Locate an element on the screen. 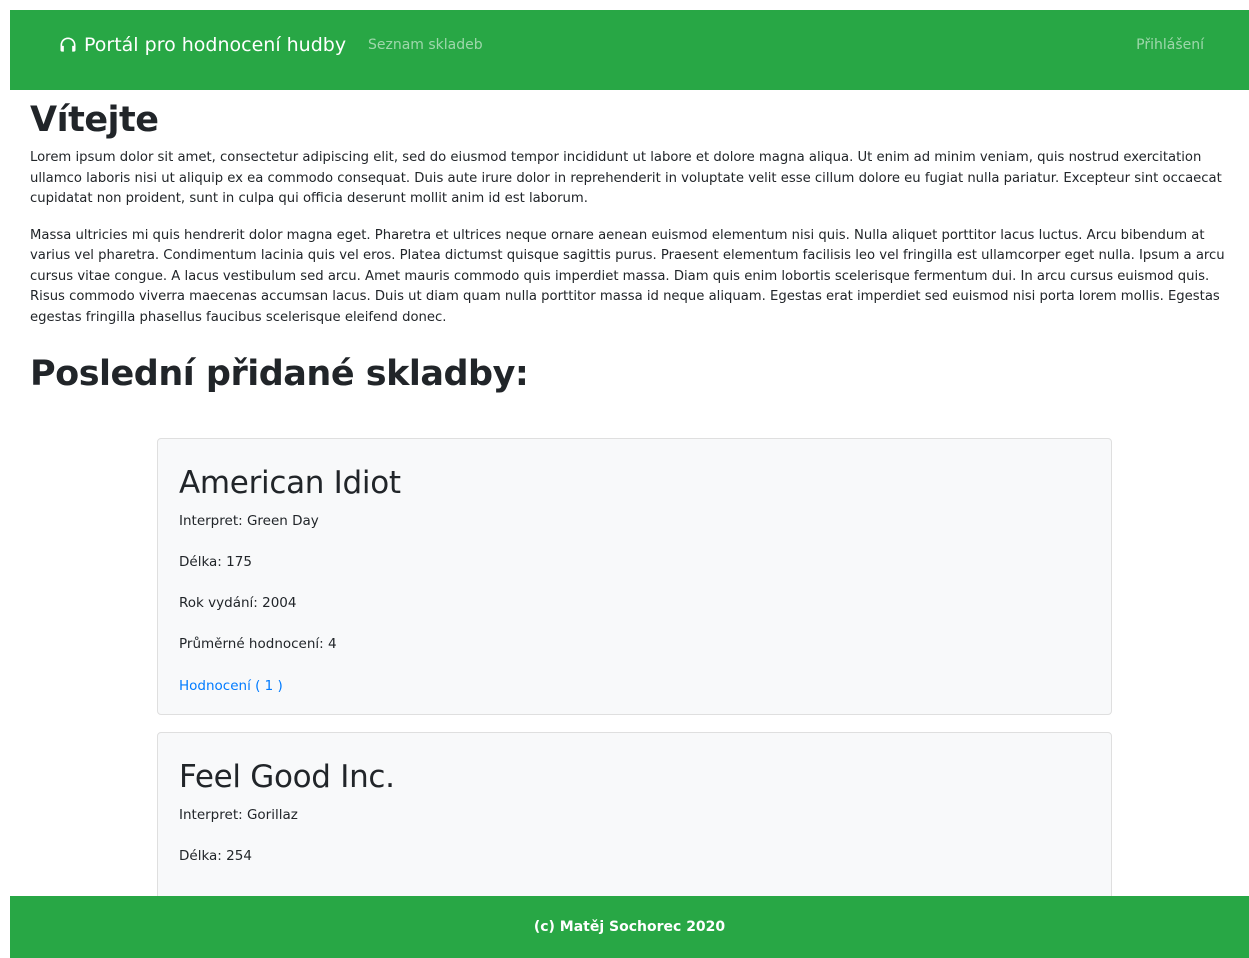 The image size is (1249, 958). song-year: Rok vydání: 2004 is located at coordinates (238, 603).